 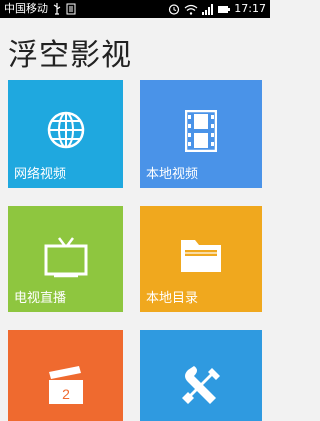 What do you see at coordinates (172, 174) in the screenshot?
I see `tile-label: 本地视频` at bounding box center [172, 174].